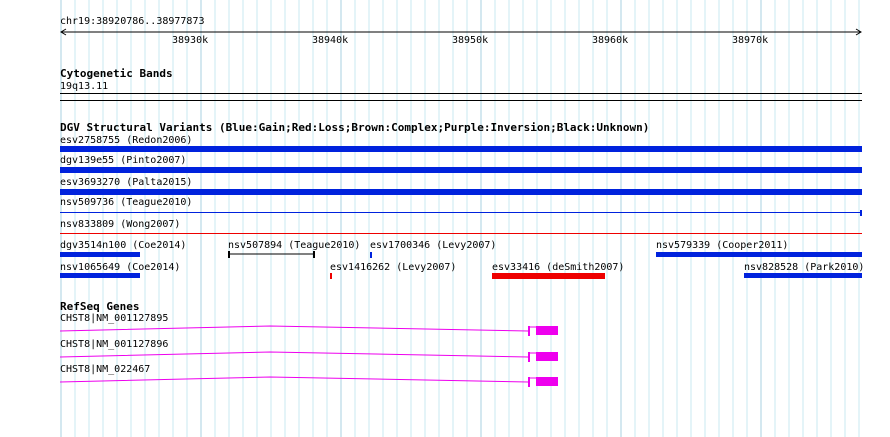  I want to click on dgv-feature-label: esv1416262 (Levy2007), so click(393, 268).